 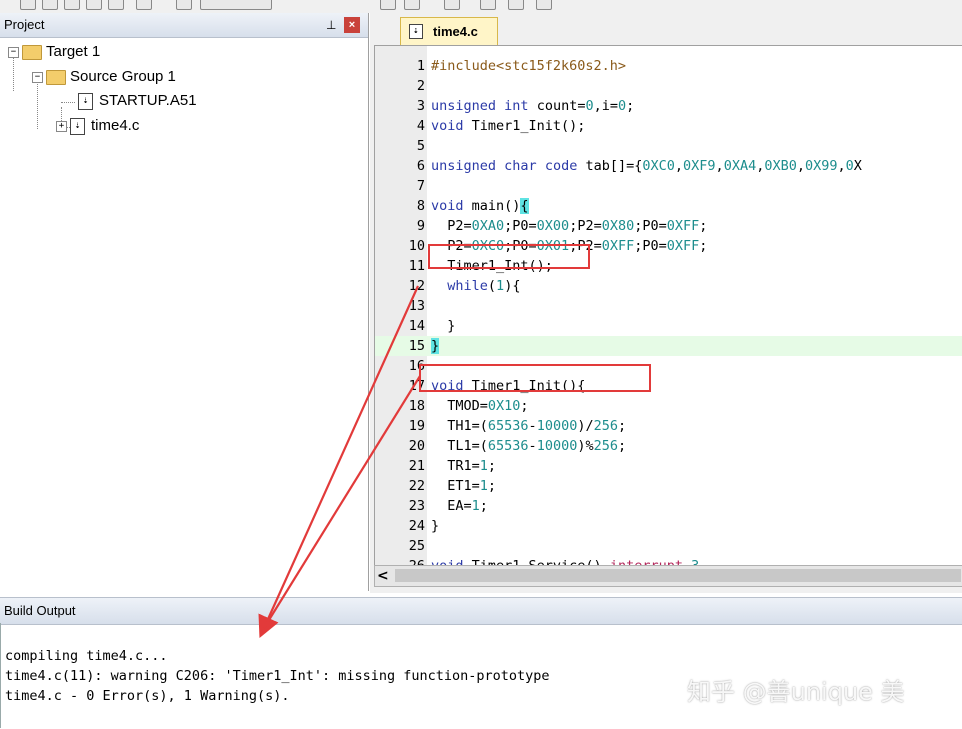 I want to click on tab-label: time4.c, so click(x=455, y=31).